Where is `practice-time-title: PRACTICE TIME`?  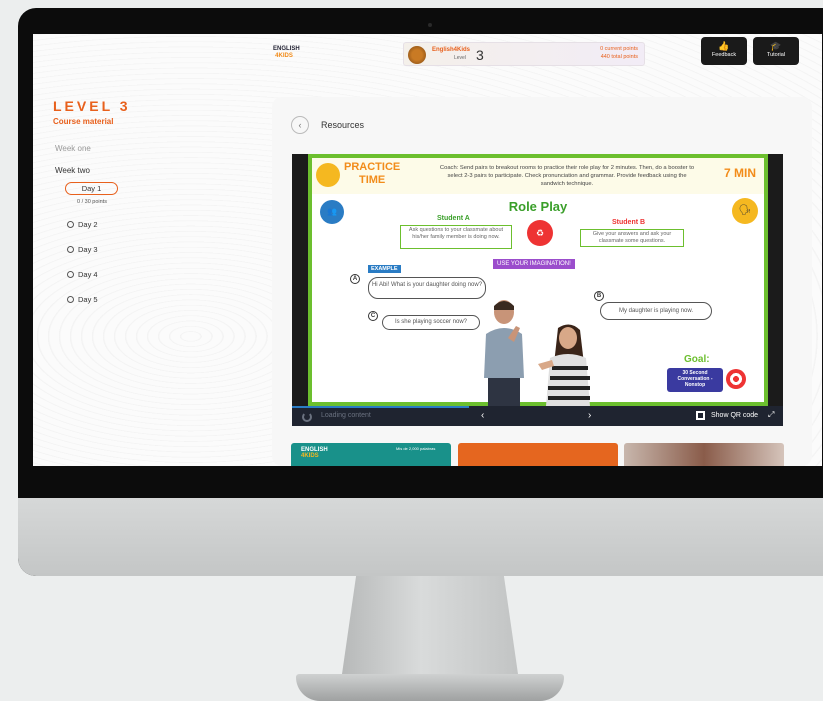
practice-time-title: PRACTICE TIME is located at coordinates (372, 174).